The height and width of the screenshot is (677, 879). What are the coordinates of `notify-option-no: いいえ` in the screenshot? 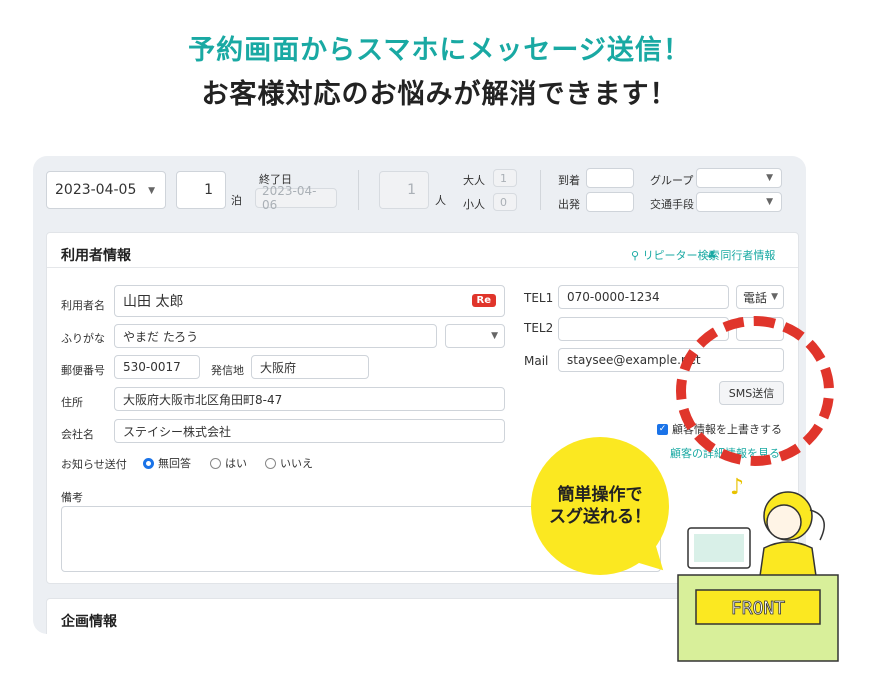 It's located at (289, 463).